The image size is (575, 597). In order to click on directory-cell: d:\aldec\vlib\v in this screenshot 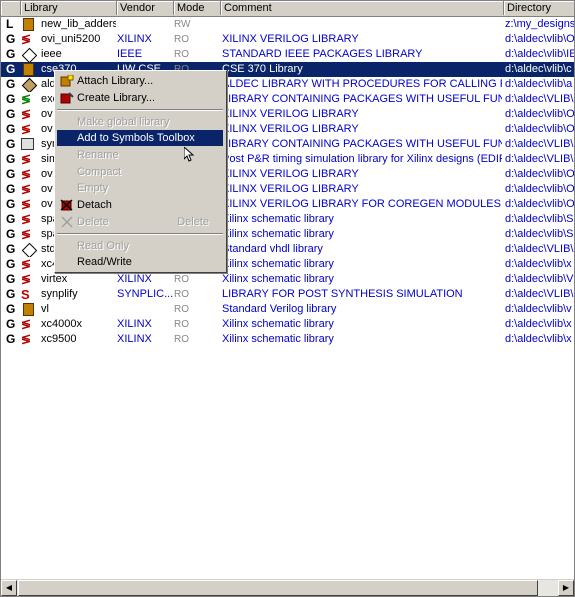, I will do `click(538, 309)`.